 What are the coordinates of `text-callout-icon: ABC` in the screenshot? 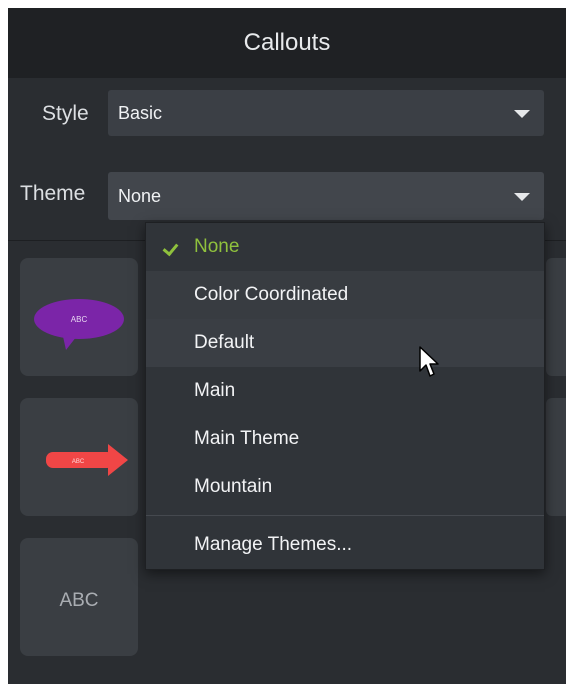 It's located at (78, 600).